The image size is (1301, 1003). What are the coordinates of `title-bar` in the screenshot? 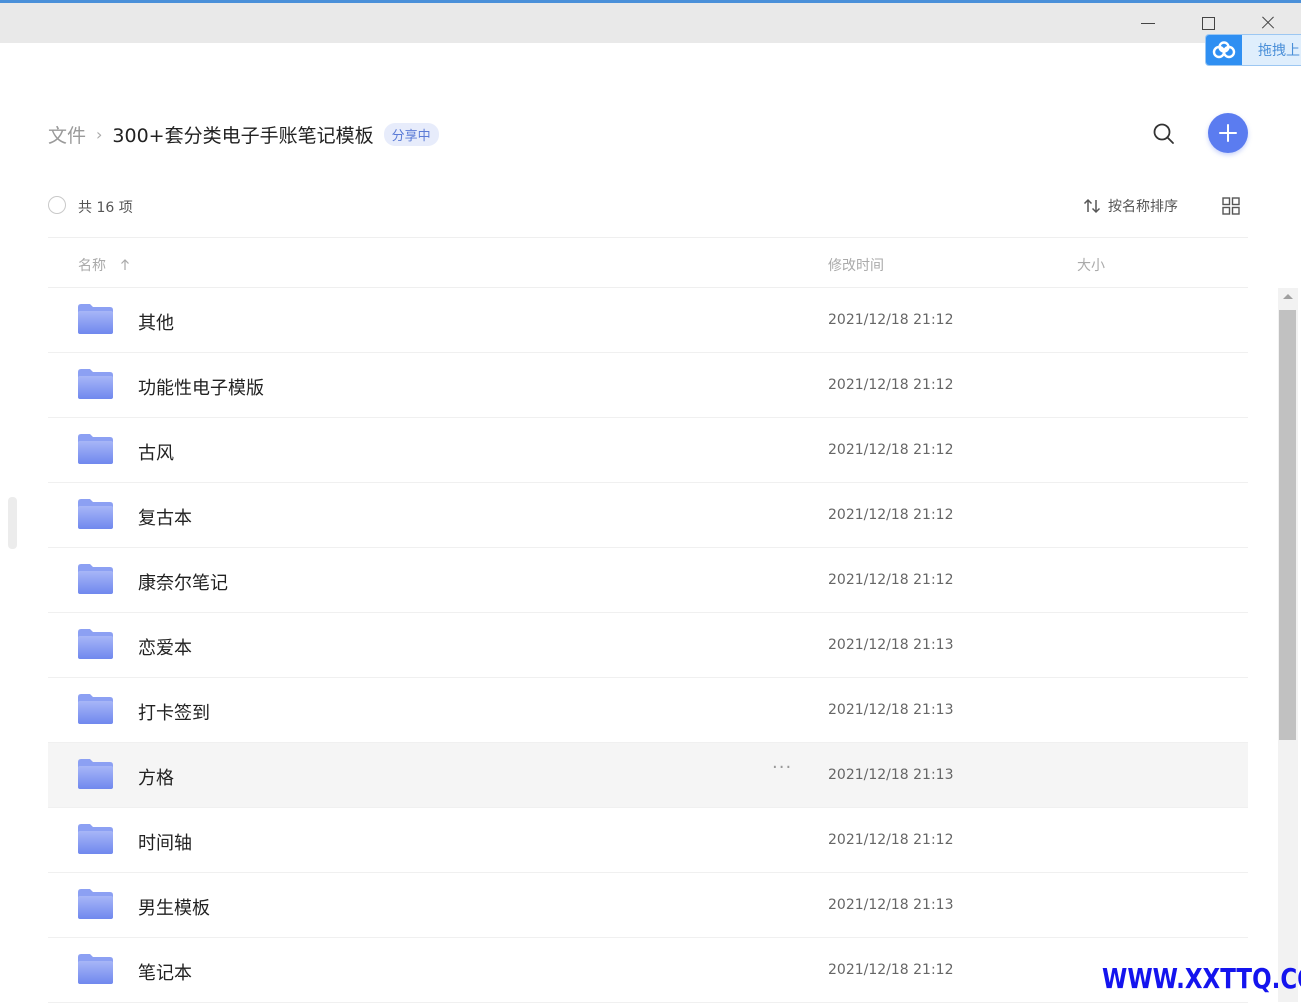 It's located at (650, 23).